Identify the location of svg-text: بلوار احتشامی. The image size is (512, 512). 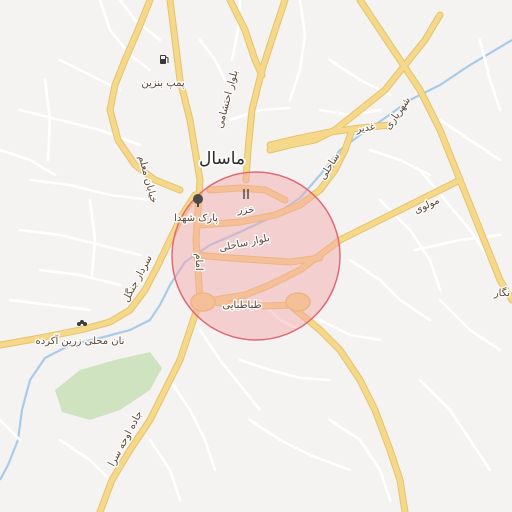
(228, 99).